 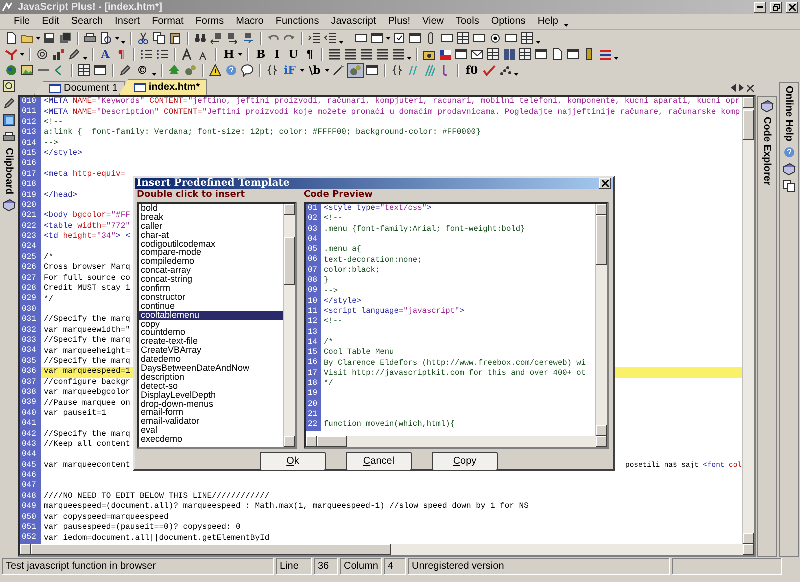 What do you see at coordinates (741, 88) in the screenshot?
I see `scroll-right-icon` at bounding box center [741, 88].